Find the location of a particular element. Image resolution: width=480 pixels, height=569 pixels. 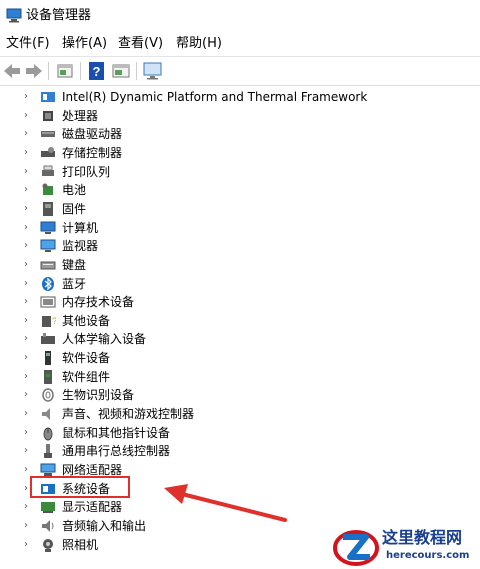

help-icon: ? is located at coordinates (97, 71).